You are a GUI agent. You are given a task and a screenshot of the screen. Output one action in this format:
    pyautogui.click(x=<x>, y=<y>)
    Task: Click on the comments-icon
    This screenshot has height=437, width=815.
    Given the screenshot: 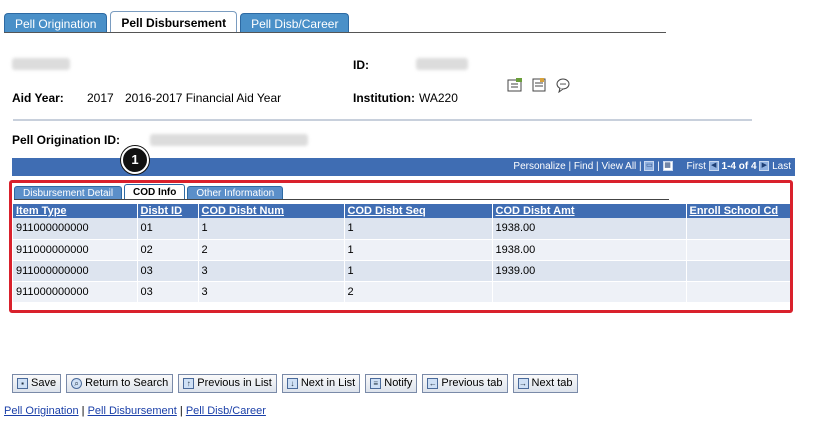 What is the action you would take?
    pyautogui.click(x=563, y=86)
    